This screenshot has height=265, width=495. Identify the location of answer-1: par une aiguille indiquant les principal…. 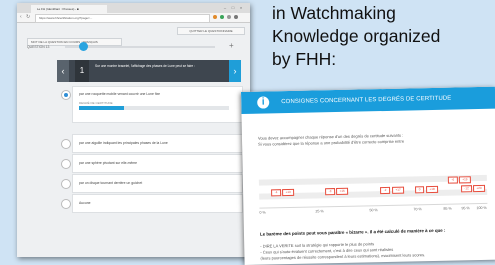
(152, 143).